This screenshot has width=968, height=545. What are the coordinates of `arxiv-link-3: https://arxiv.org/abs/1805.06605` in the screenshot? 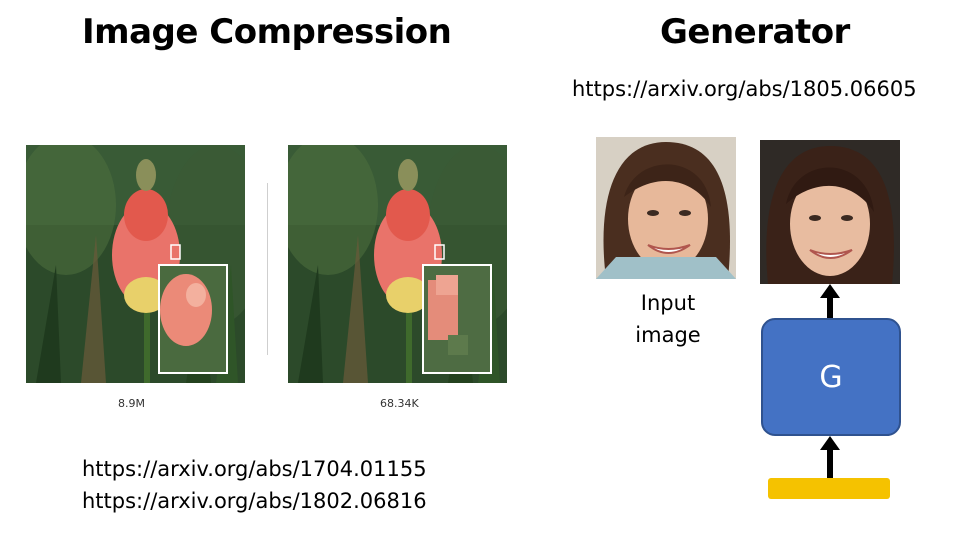 It's located at (744, 89).